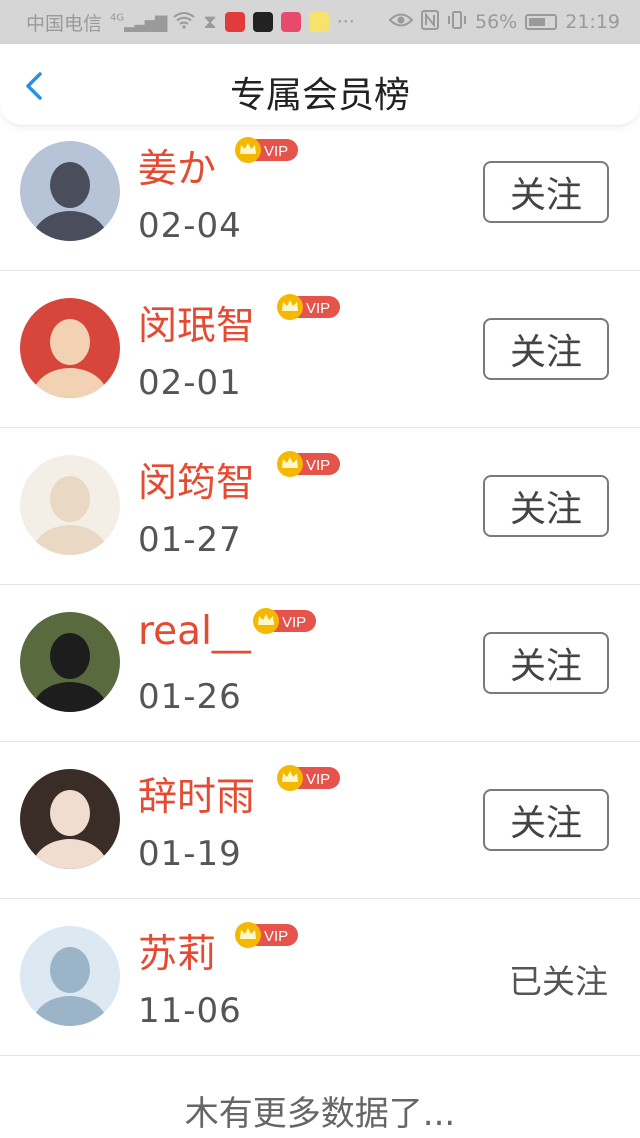 The image size is (640, 1138). What do you see at coordinates (210, 22) in the screenshot?
I see `hourglass-icon: ⧗` at bounding box center [210, 22].